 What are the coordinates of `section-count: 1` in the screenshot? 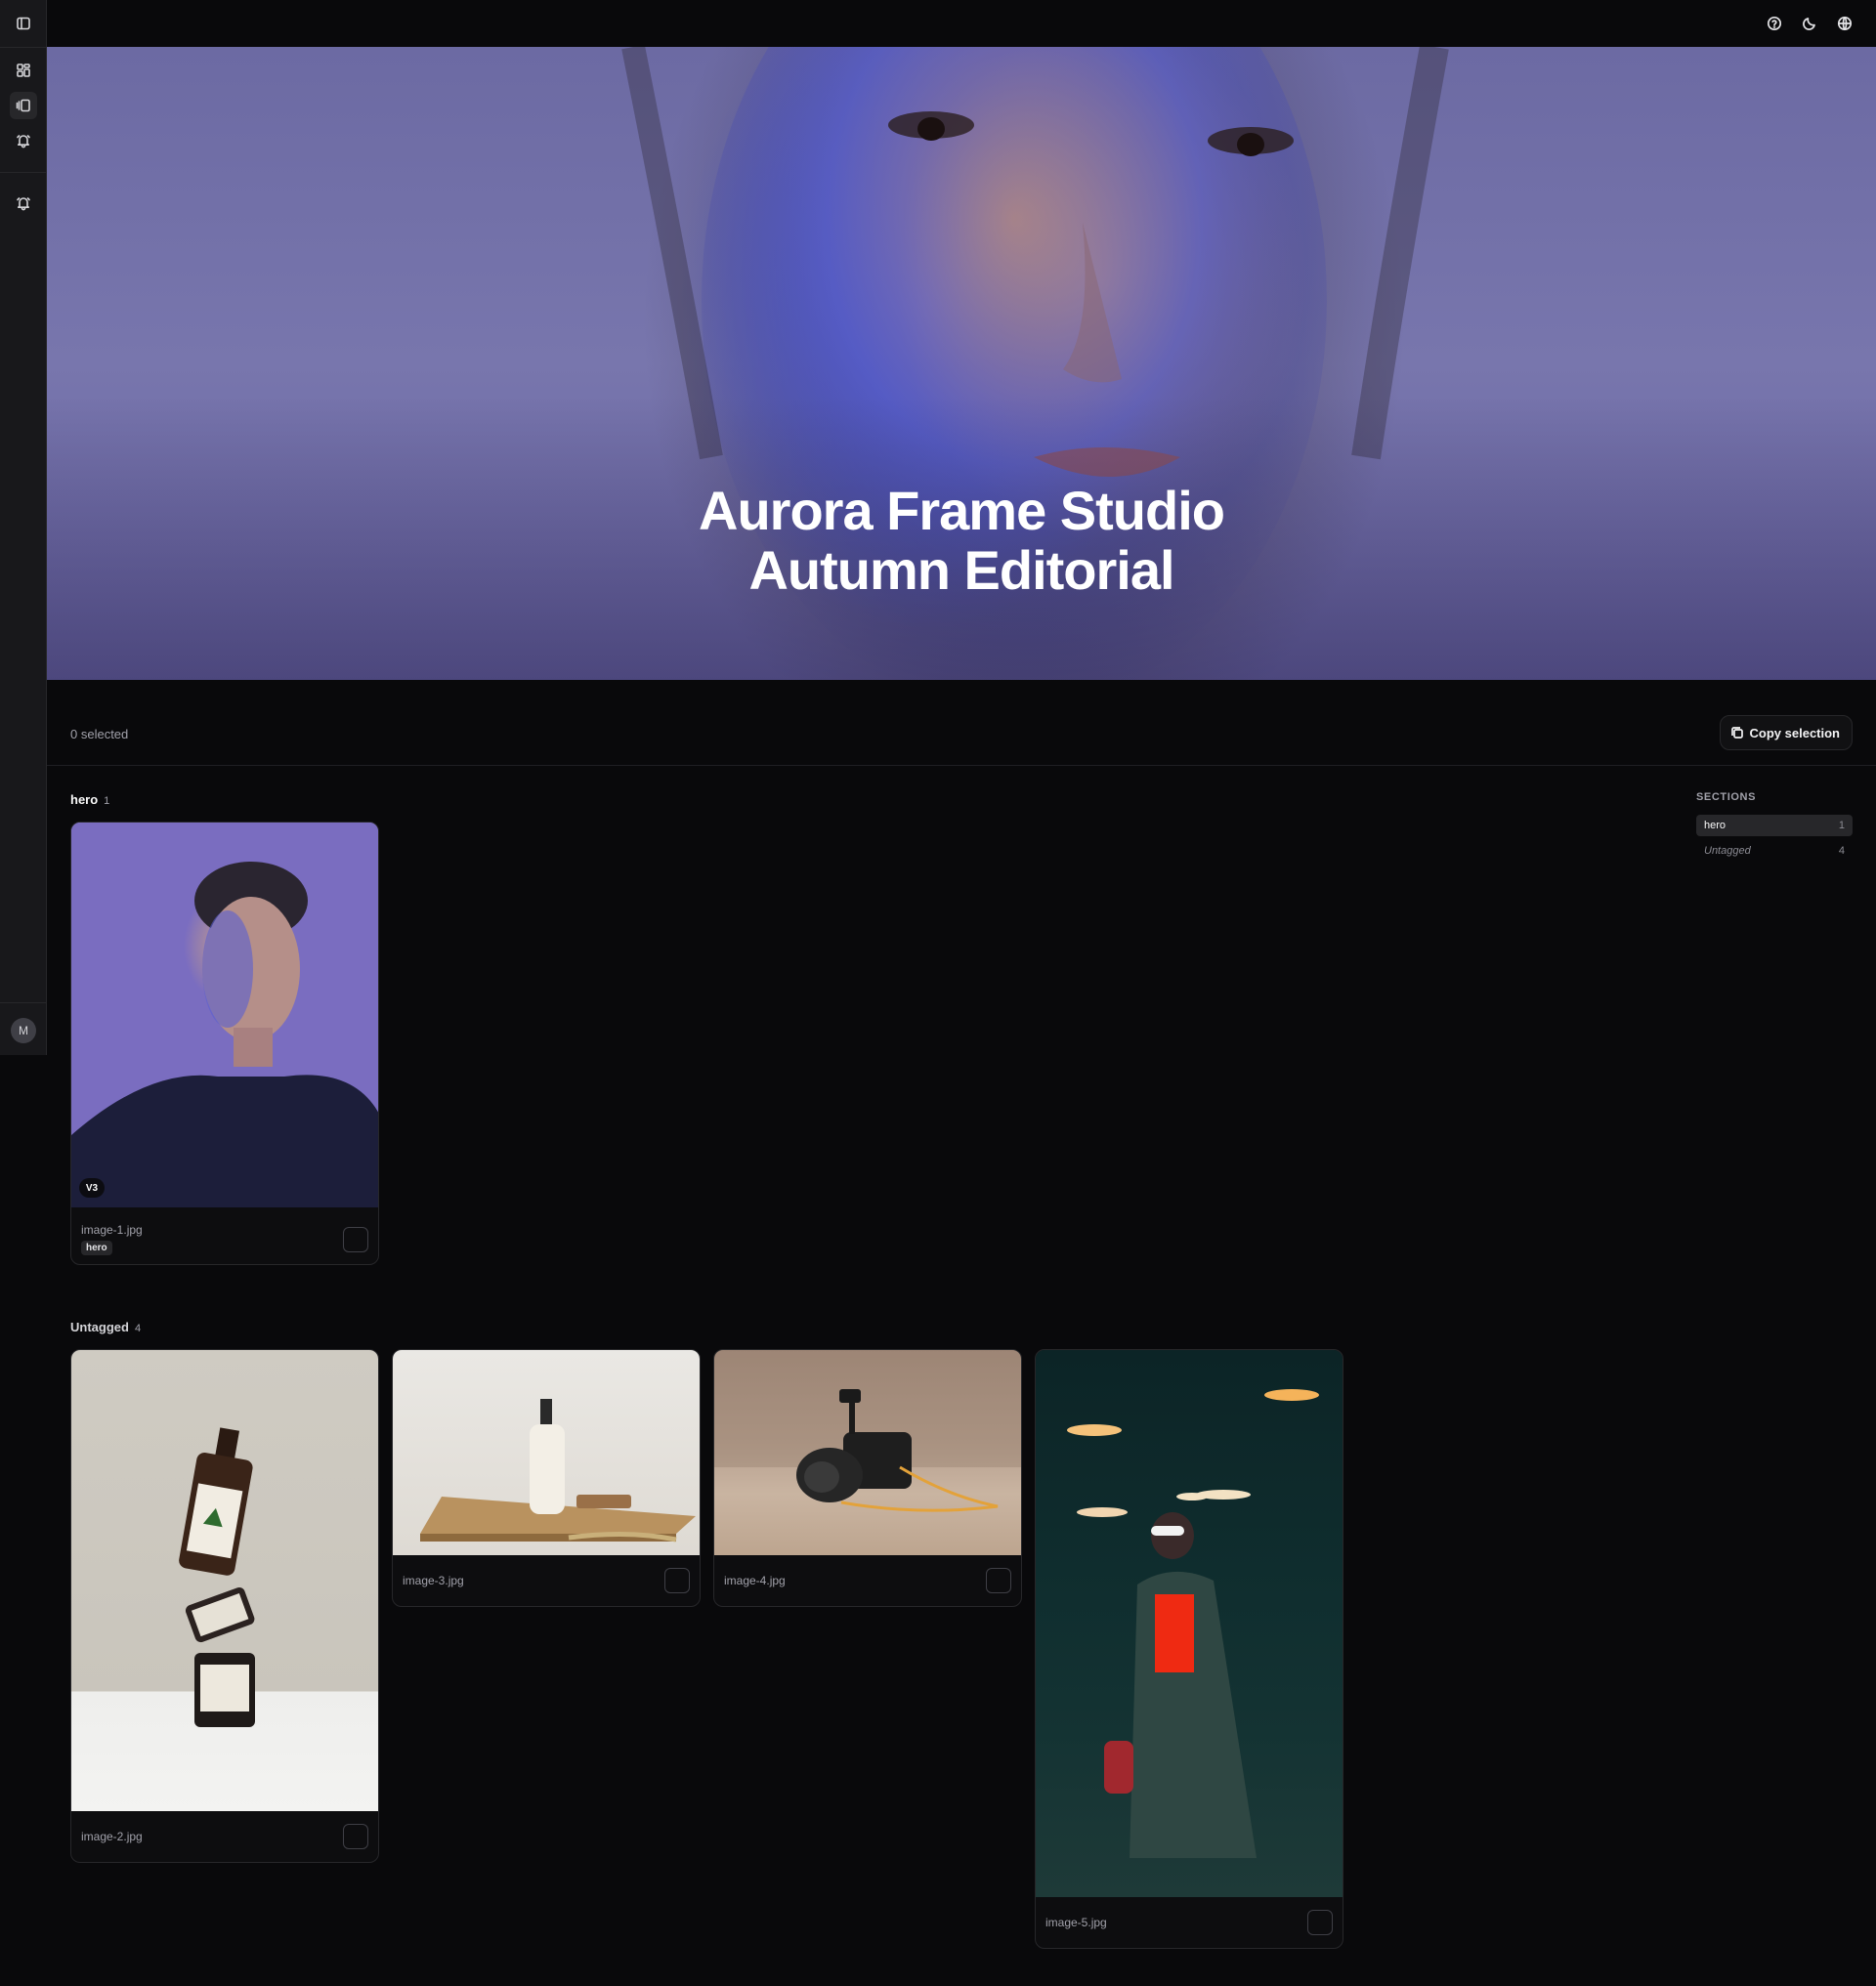 It's located at (107, 801).